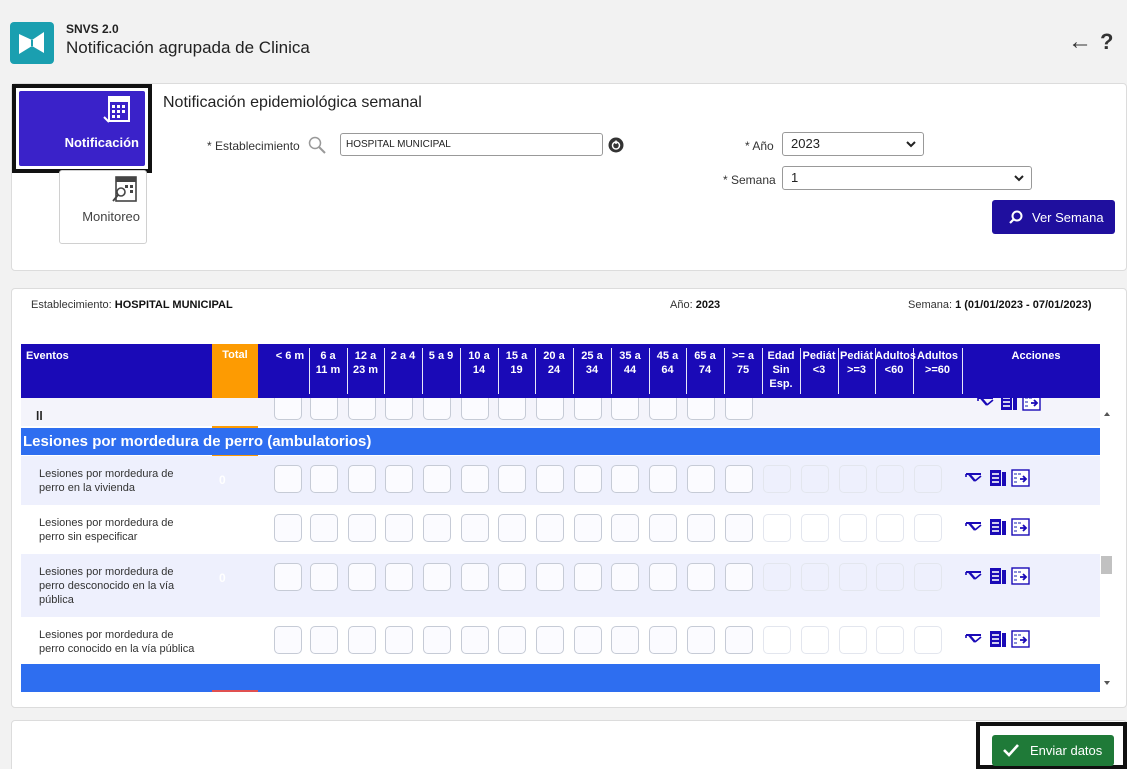  Describe the element at coordinates (1053, 217) in the screenshot. I see `ver-semana-button: Ver Semana` at that location.